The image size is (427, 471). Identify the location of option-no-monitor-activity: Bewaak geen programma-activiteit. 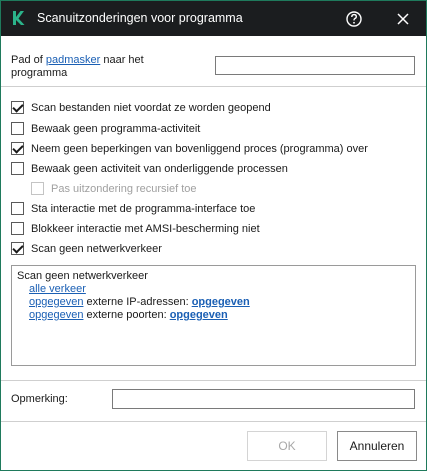
(105, 128).